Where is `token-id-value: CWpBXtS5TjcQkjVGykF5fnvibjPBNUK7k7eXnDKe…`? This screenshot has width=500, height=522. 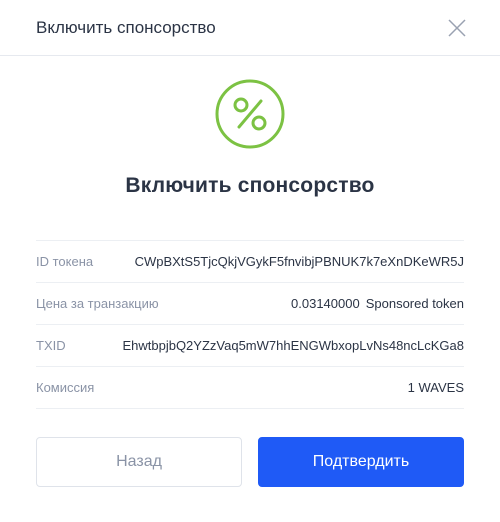
token-id-value: CWpBXtS5TjcQkjVGykF5fnvibjPBNUK7k7eXnDKe… is located at coordinates (299, 261).